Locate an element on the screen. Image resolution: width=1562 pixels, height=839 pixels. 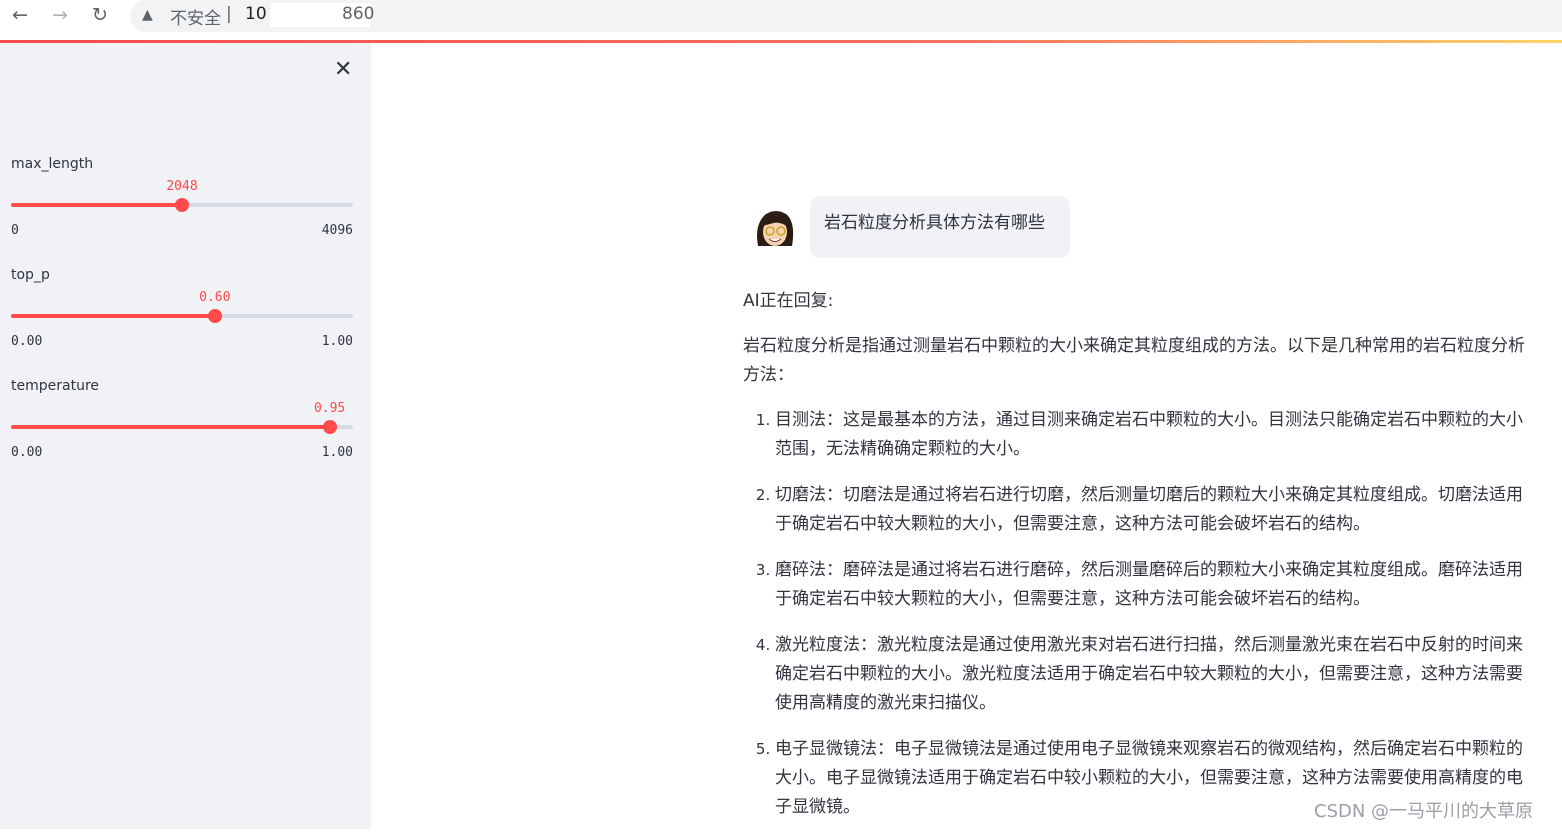
slider-label: temperature is located at coordinates (55, 386).